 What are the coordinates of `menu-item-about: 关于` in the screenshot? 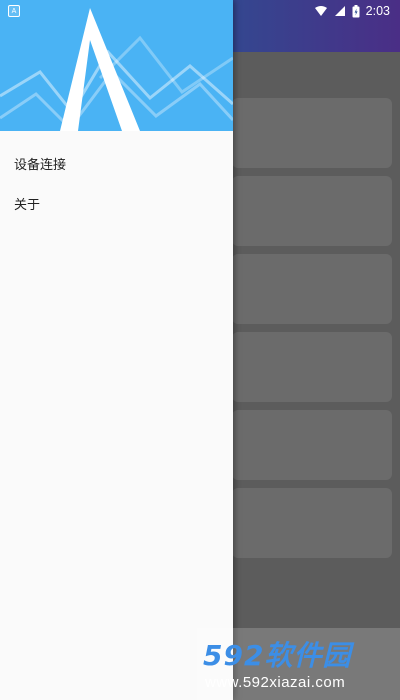 It's located at (116, 203).